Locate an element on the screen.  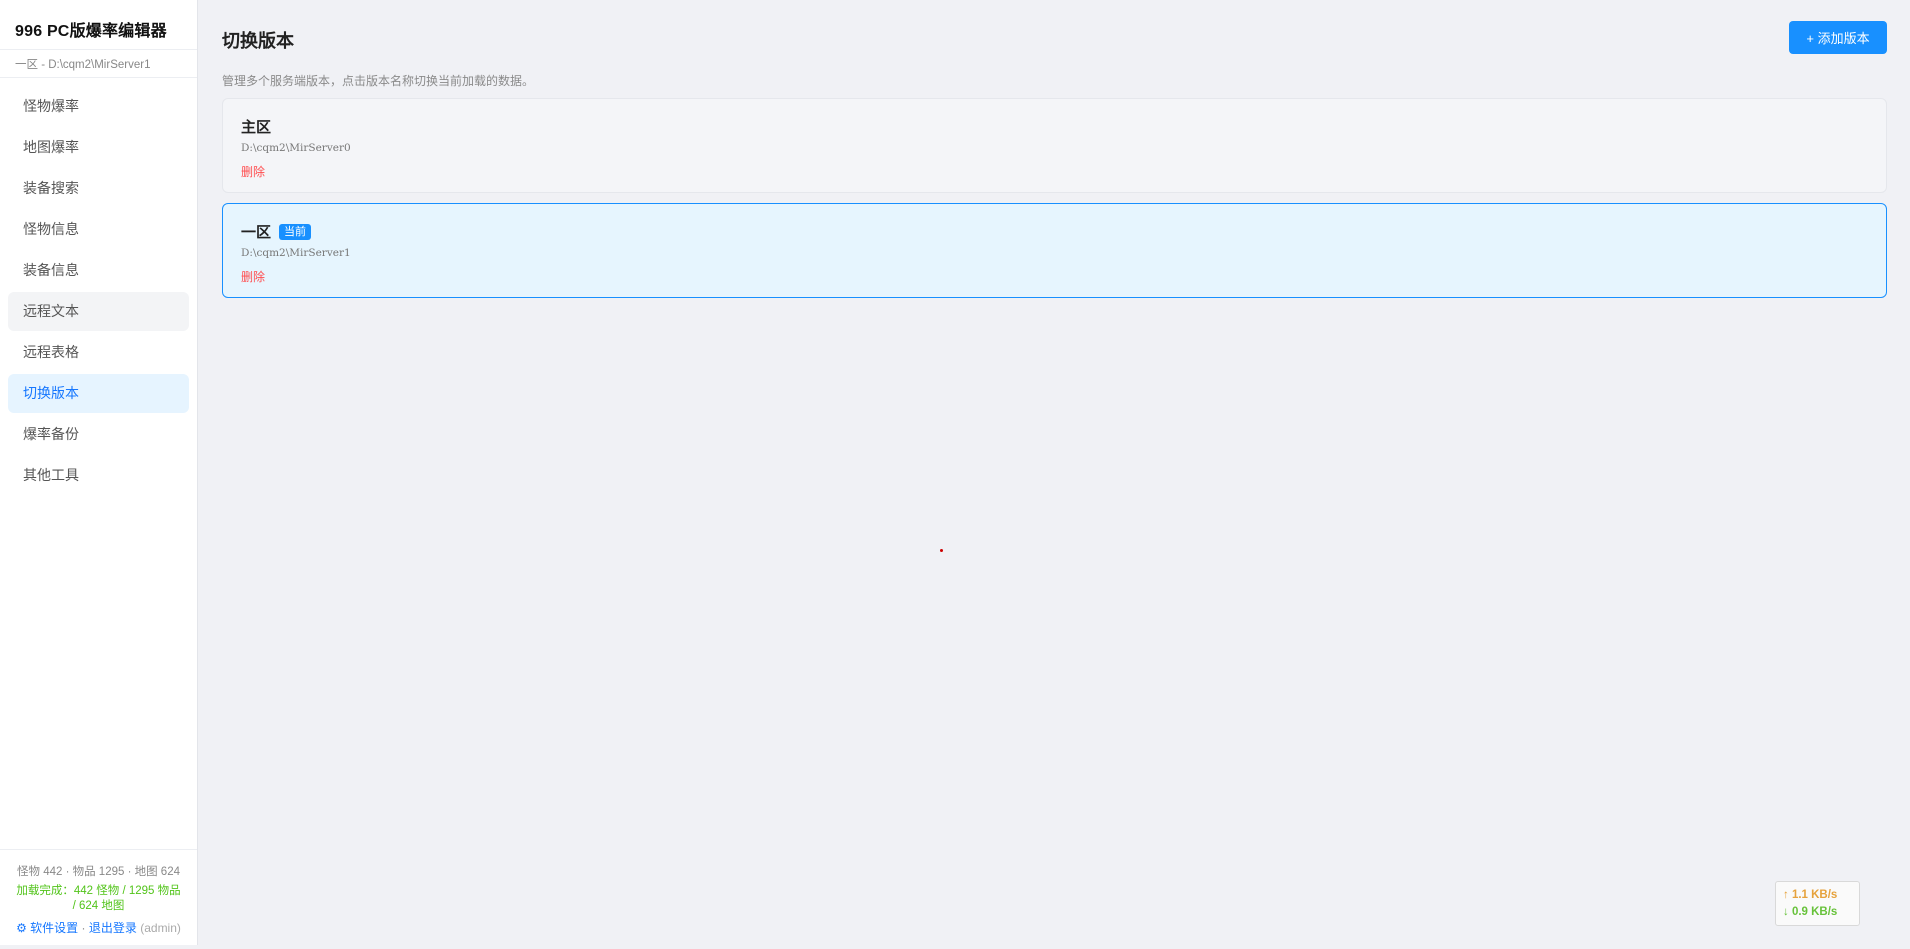
app-title: 996 PC版爆率编辑器 is located at coordinates (91, 31).